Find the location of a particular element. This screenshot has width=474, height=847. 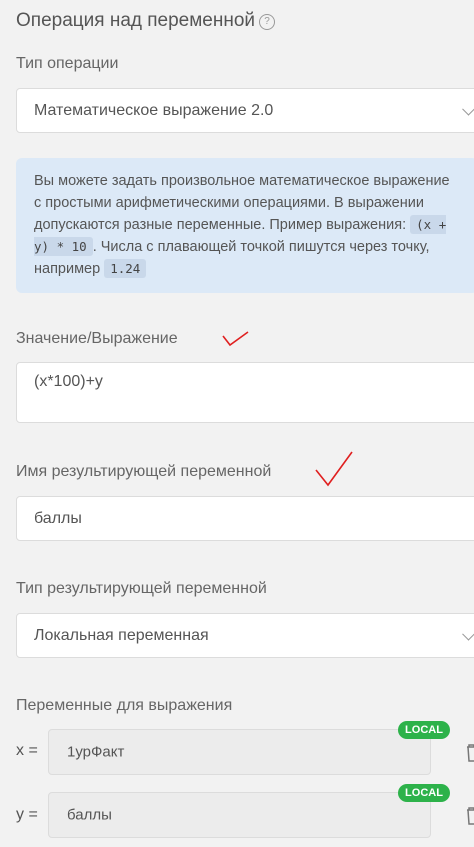

operation-type-label: Тип операции is located at coordinates (67, 63).